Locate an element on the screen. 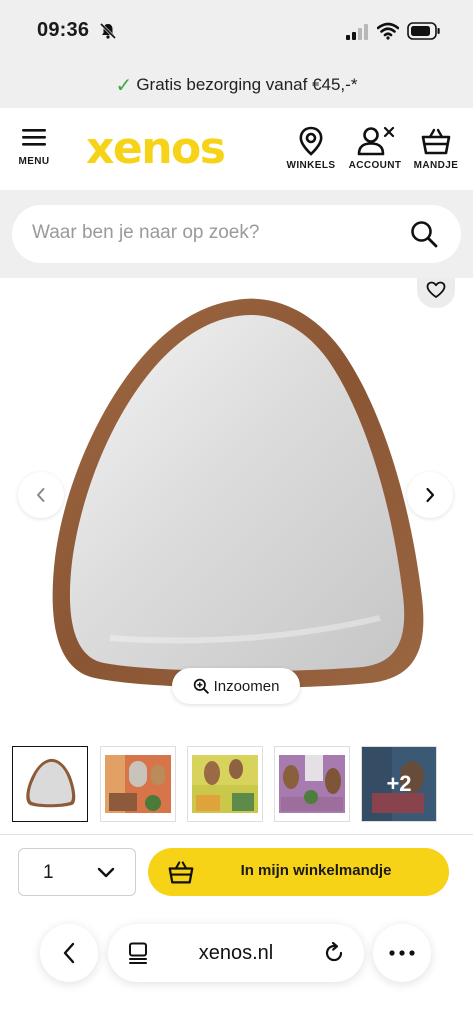 The height and width of the screenshot is (1024, 473). search-box is located at coordinates (236, 234).